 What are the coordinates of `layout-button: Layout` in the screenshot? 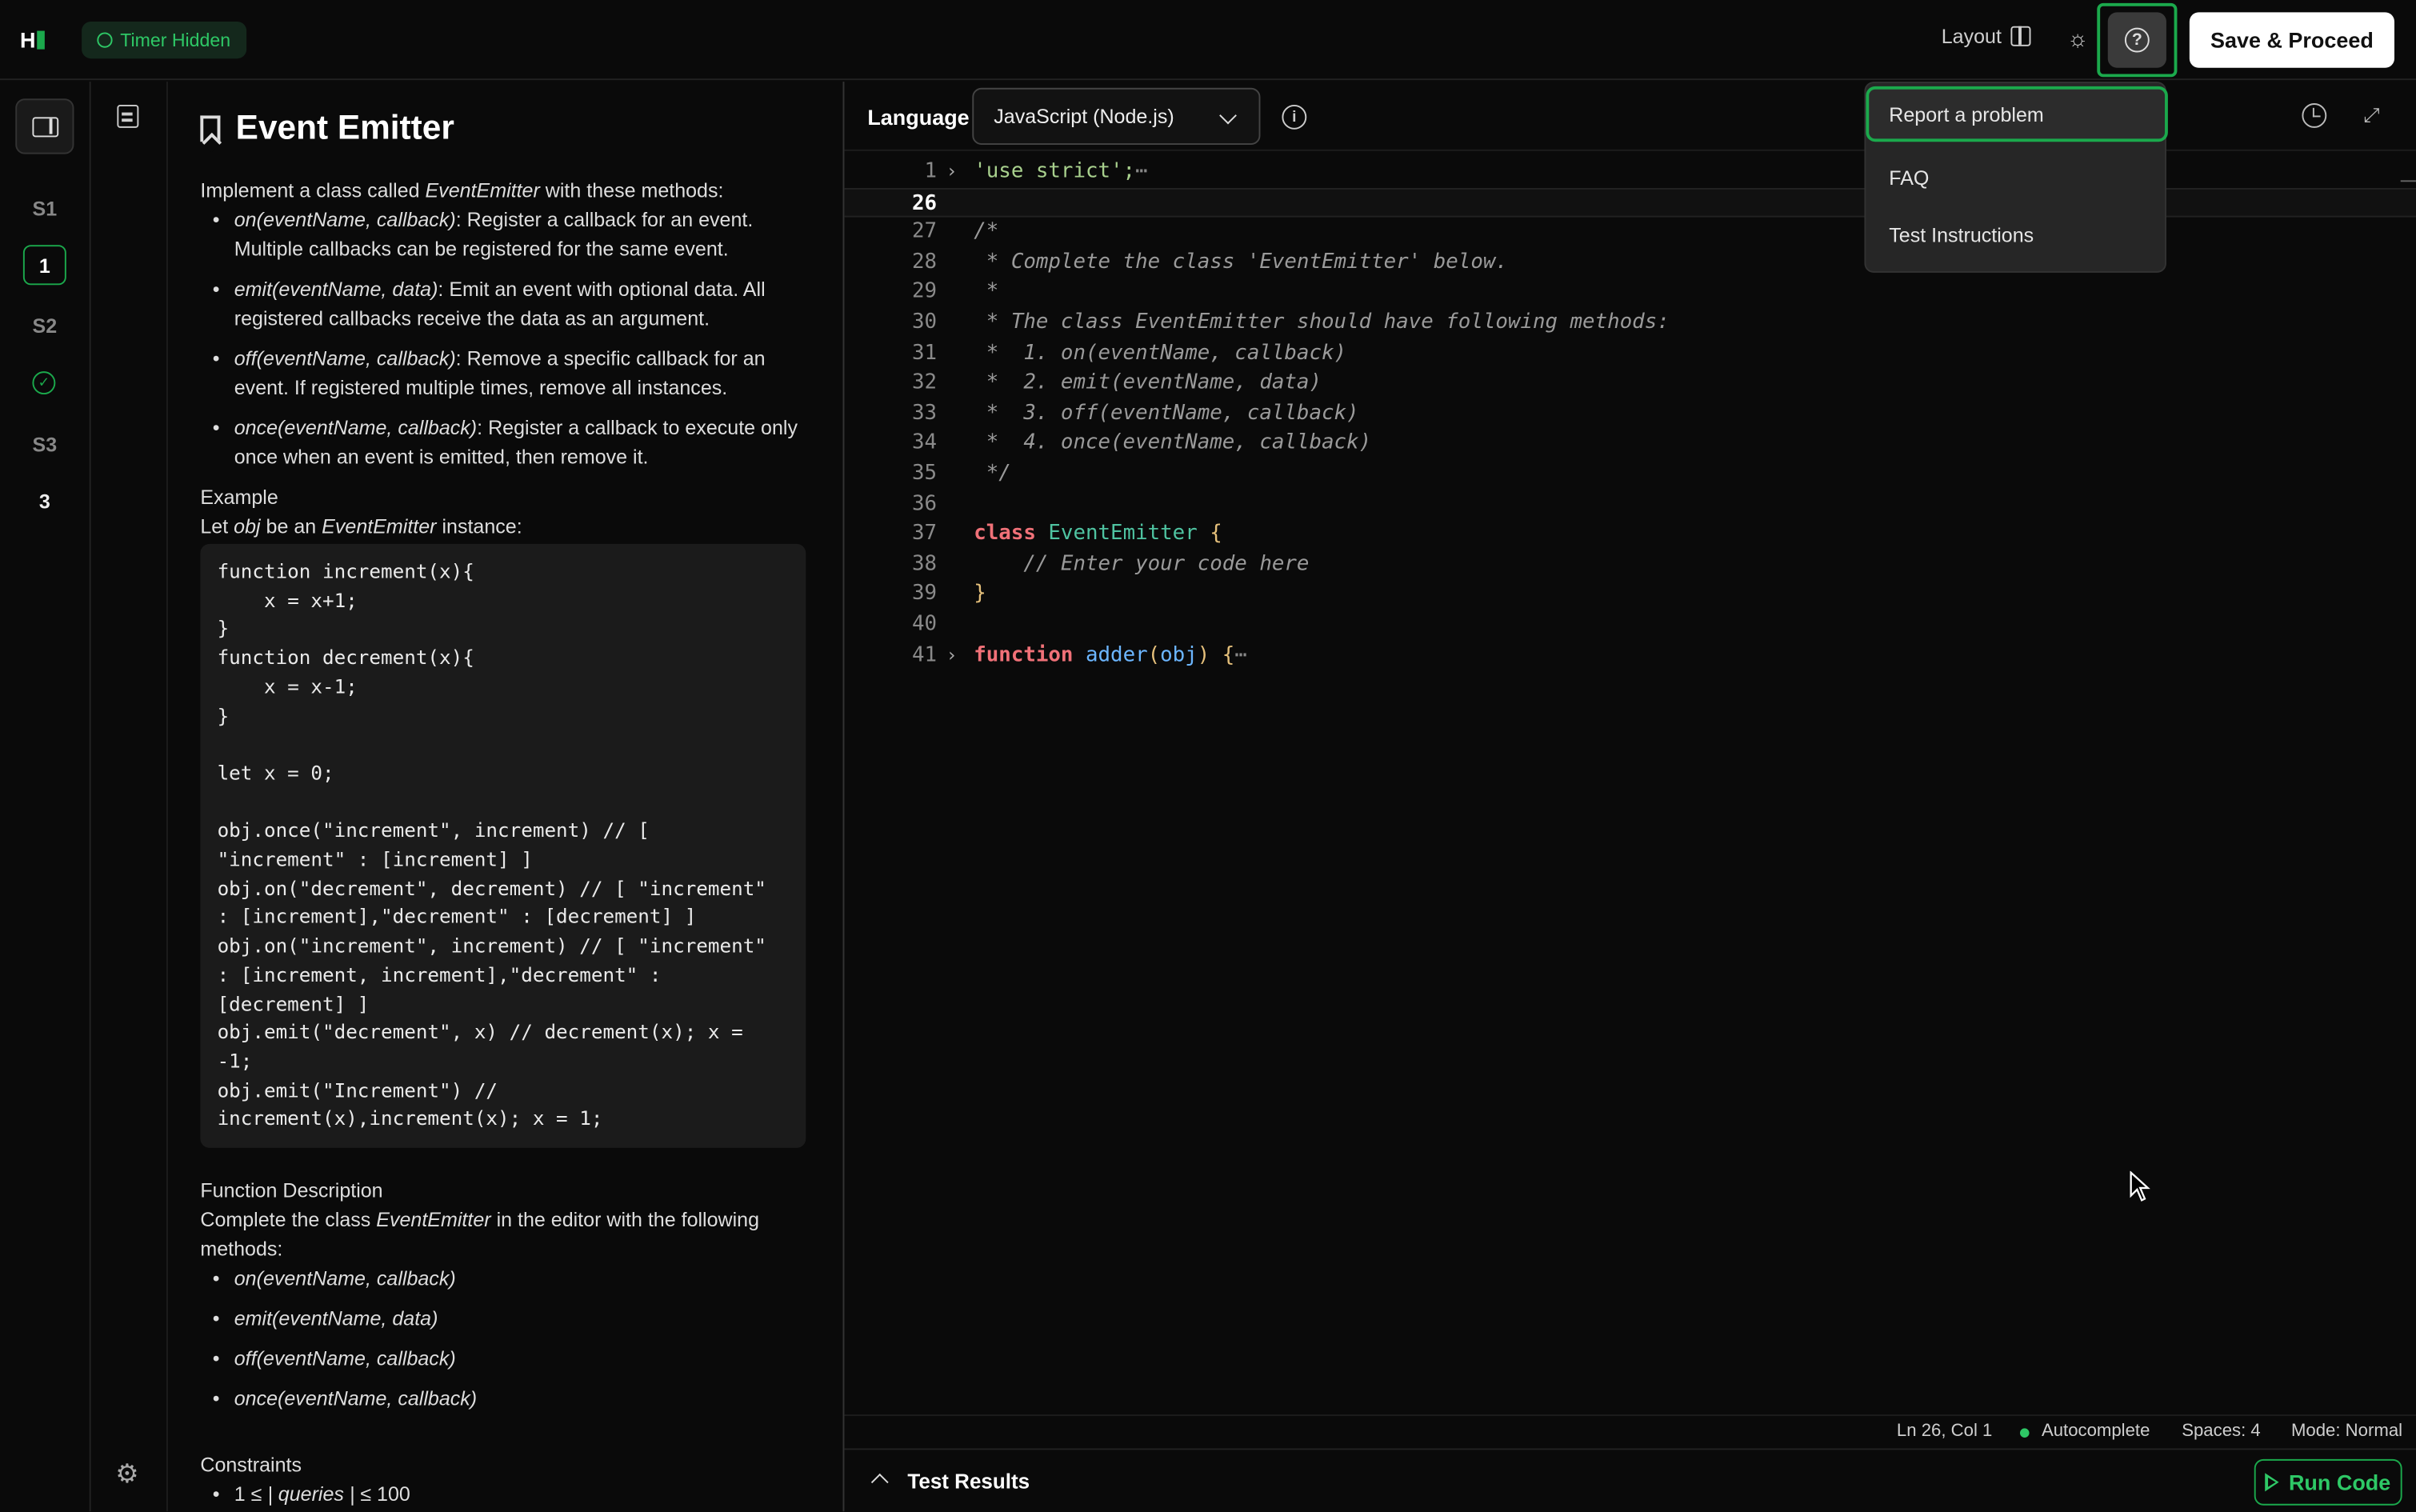 It's located at (1986, 36).